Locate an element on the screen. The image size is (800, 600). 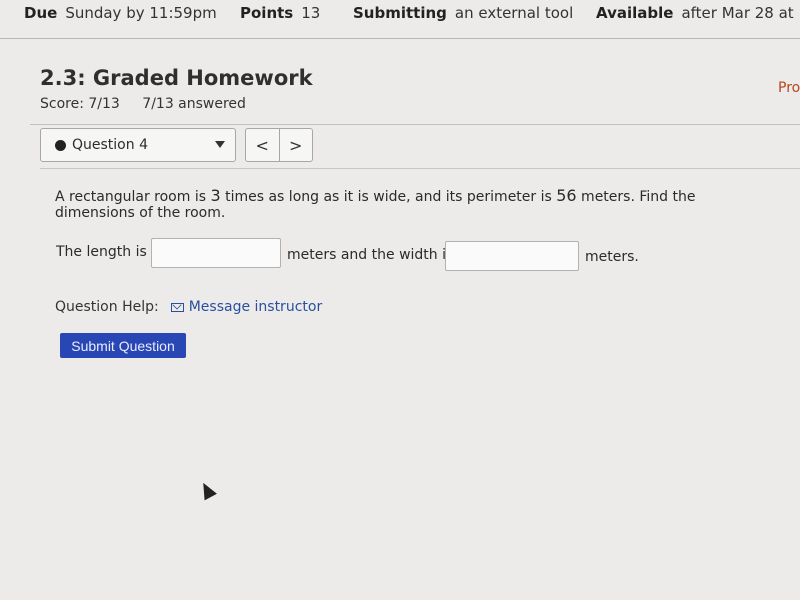
chevron-down-icon is located at coordinates (220, 144).